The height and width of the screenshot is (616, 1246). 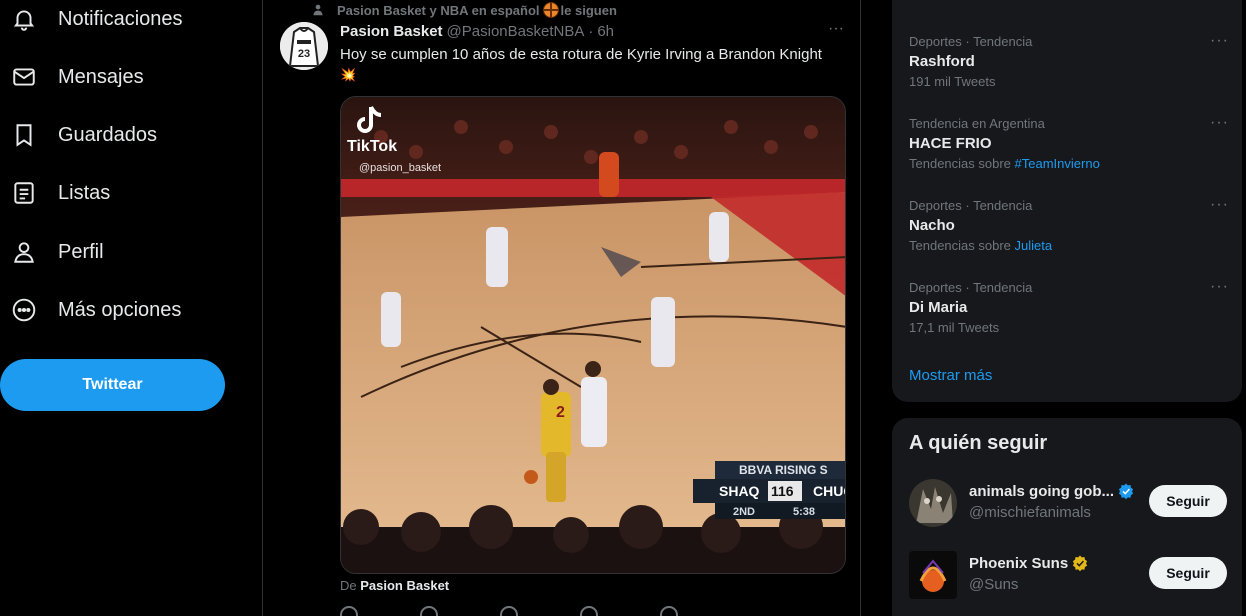 I want to click on trend-meta: Tendencia en Argentina, so click(x=977, y=123).